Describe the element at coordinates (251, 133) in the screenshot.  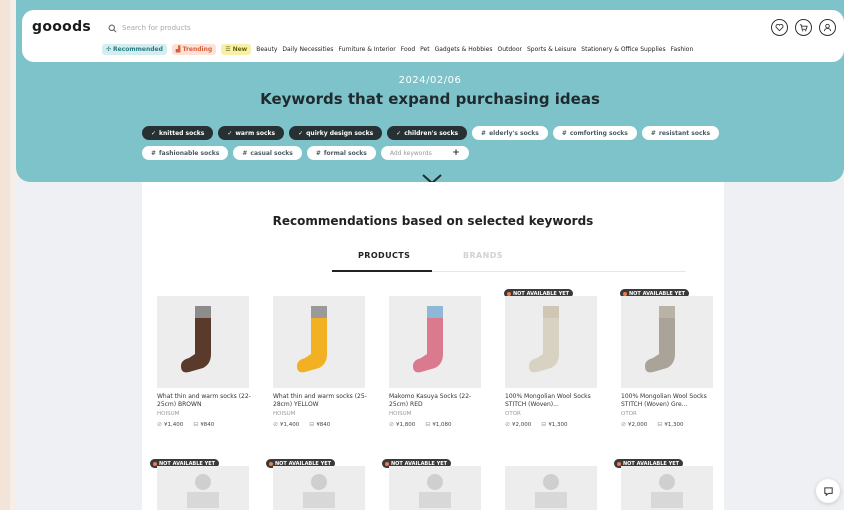
I see `keyword-chip: ✓ warm socks` at that location.